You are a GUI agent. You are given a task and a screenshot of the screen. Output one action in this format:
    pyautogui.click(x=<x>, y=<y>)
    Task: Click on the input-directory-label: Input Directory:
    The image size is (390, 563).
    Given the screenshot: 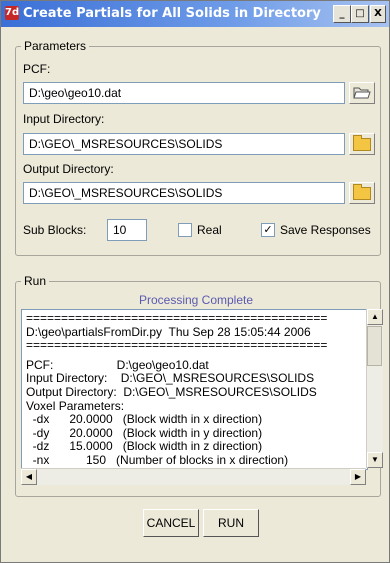 What is the action you would take?
    pyautogui.click(x=64, y=119)
    